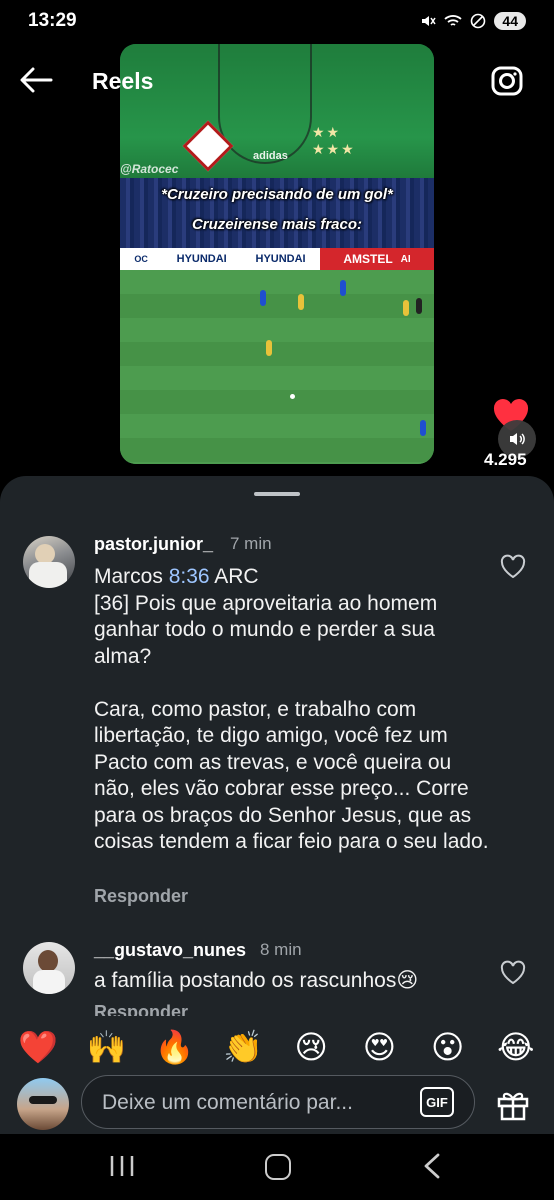 The width and height of the screenshot is (554, 1200). I want to click on top-header: Reels, so click(277, 80).